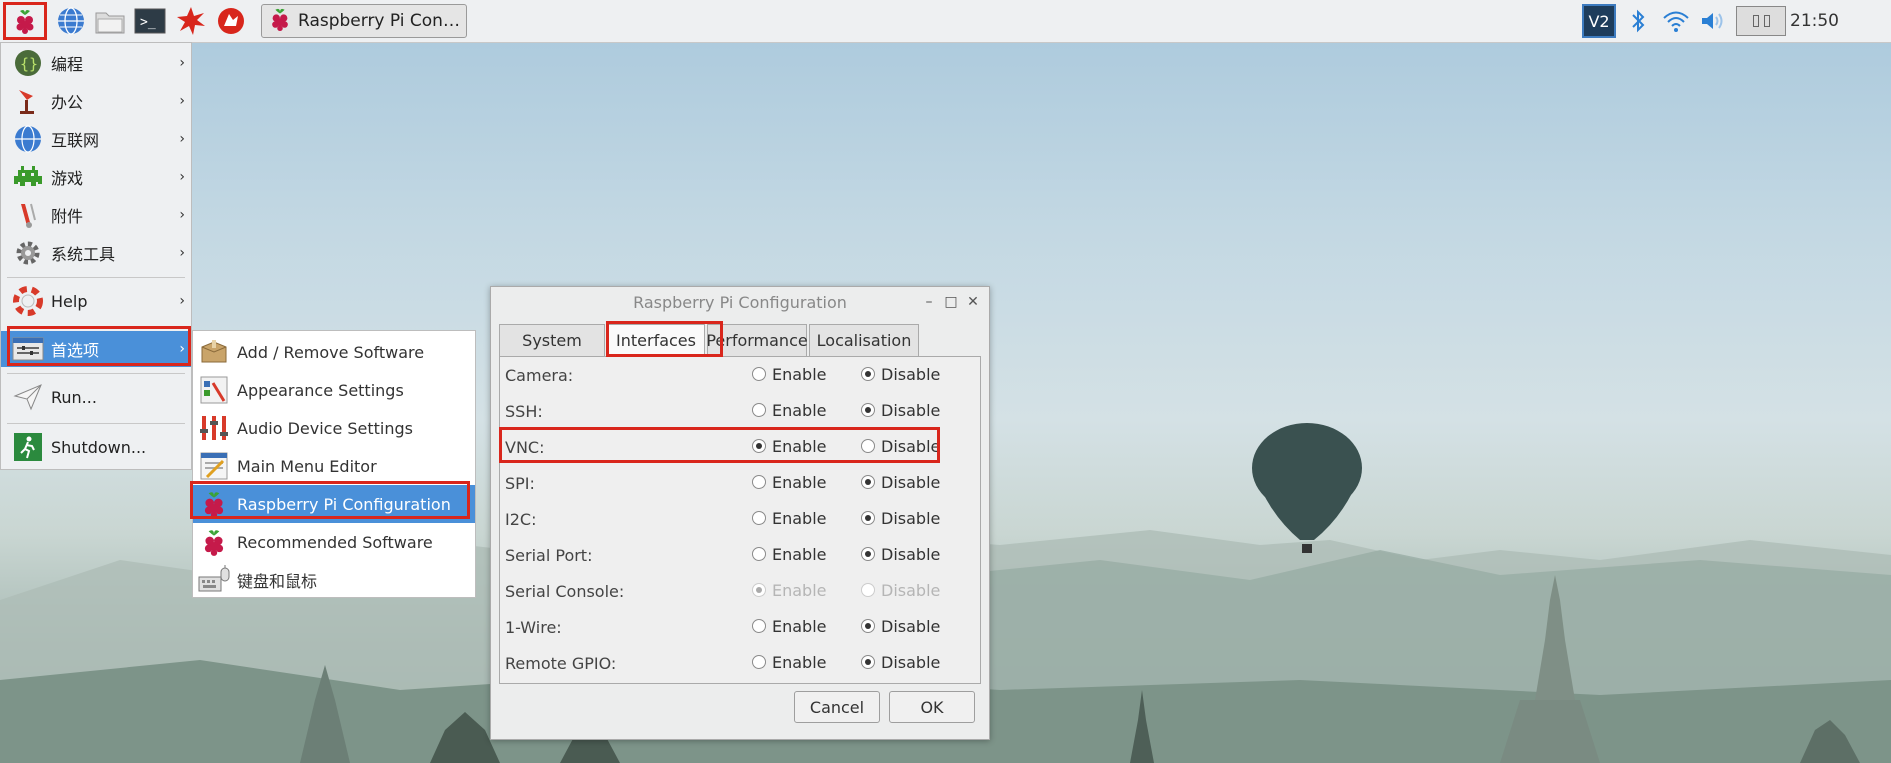 This screenshot has width=1891, height=763. I want to click on browser-icon, so click(71, 21).